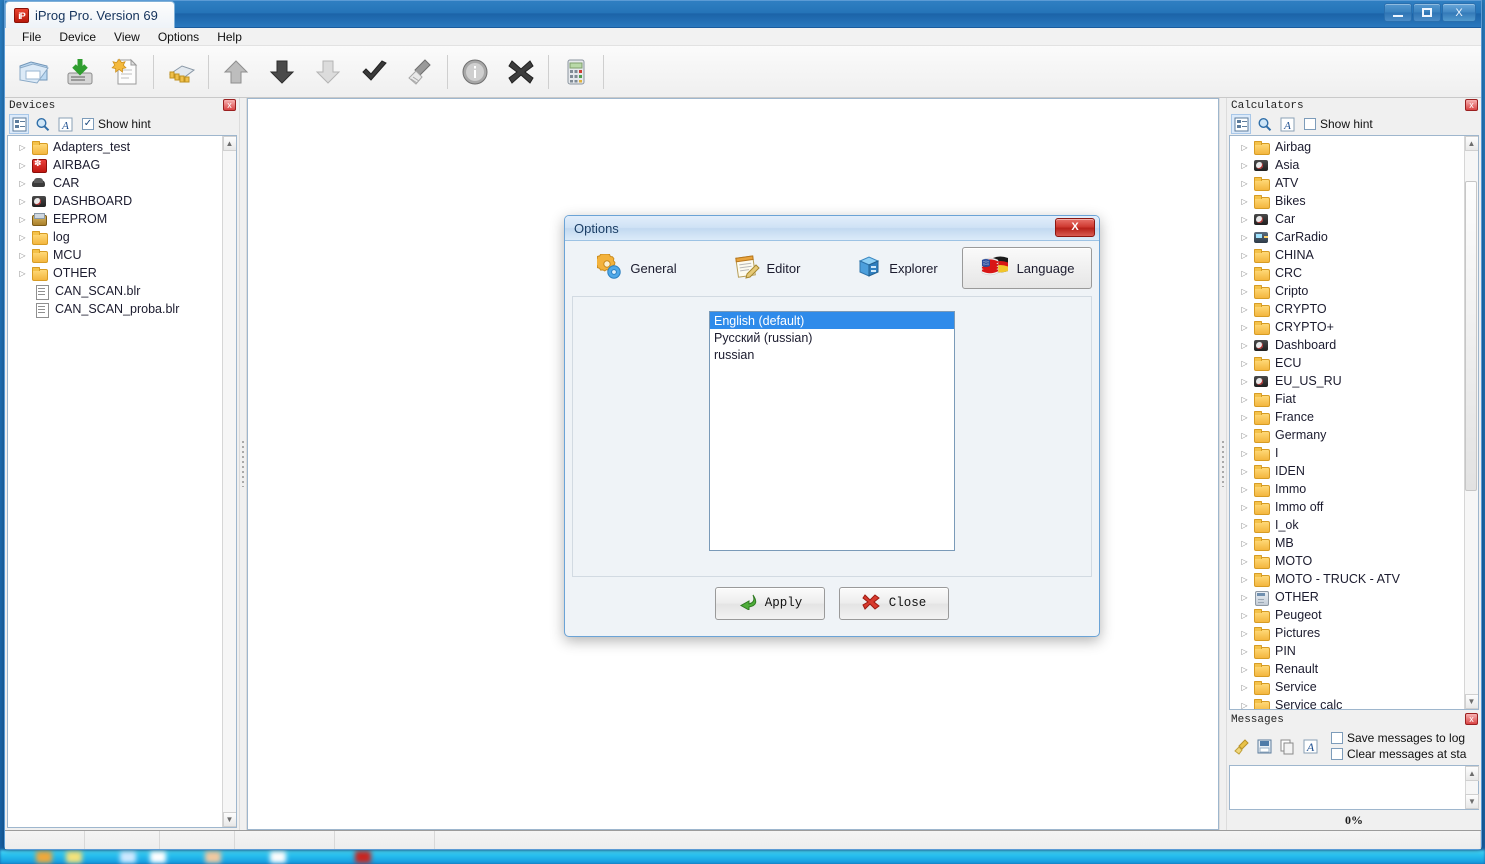  I want to click on open-file-icon, so click(34, 72).